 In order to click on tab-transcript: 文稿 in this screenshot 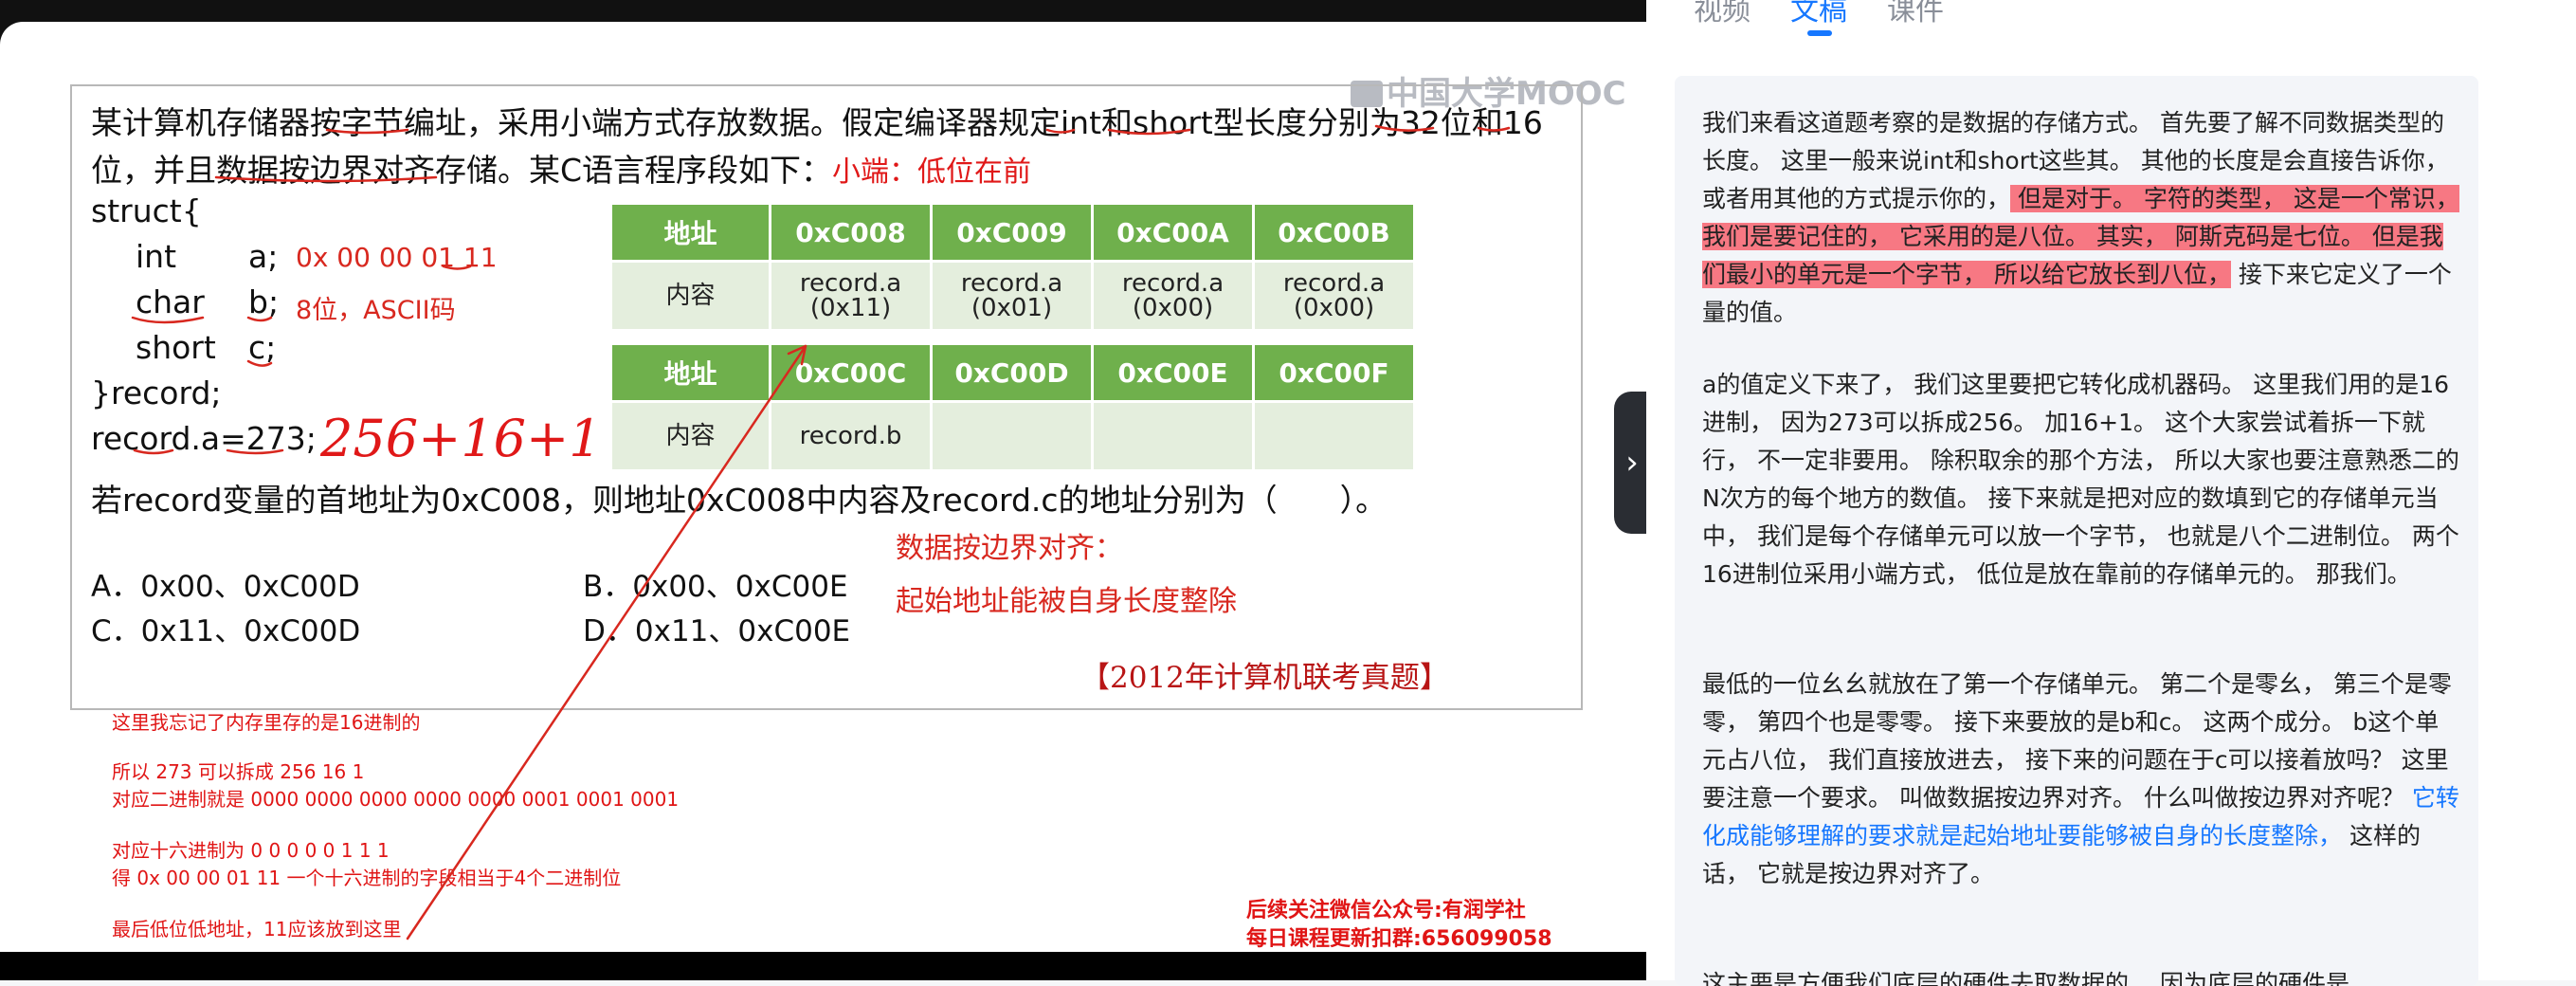, I will do `click(1818, 18)`.